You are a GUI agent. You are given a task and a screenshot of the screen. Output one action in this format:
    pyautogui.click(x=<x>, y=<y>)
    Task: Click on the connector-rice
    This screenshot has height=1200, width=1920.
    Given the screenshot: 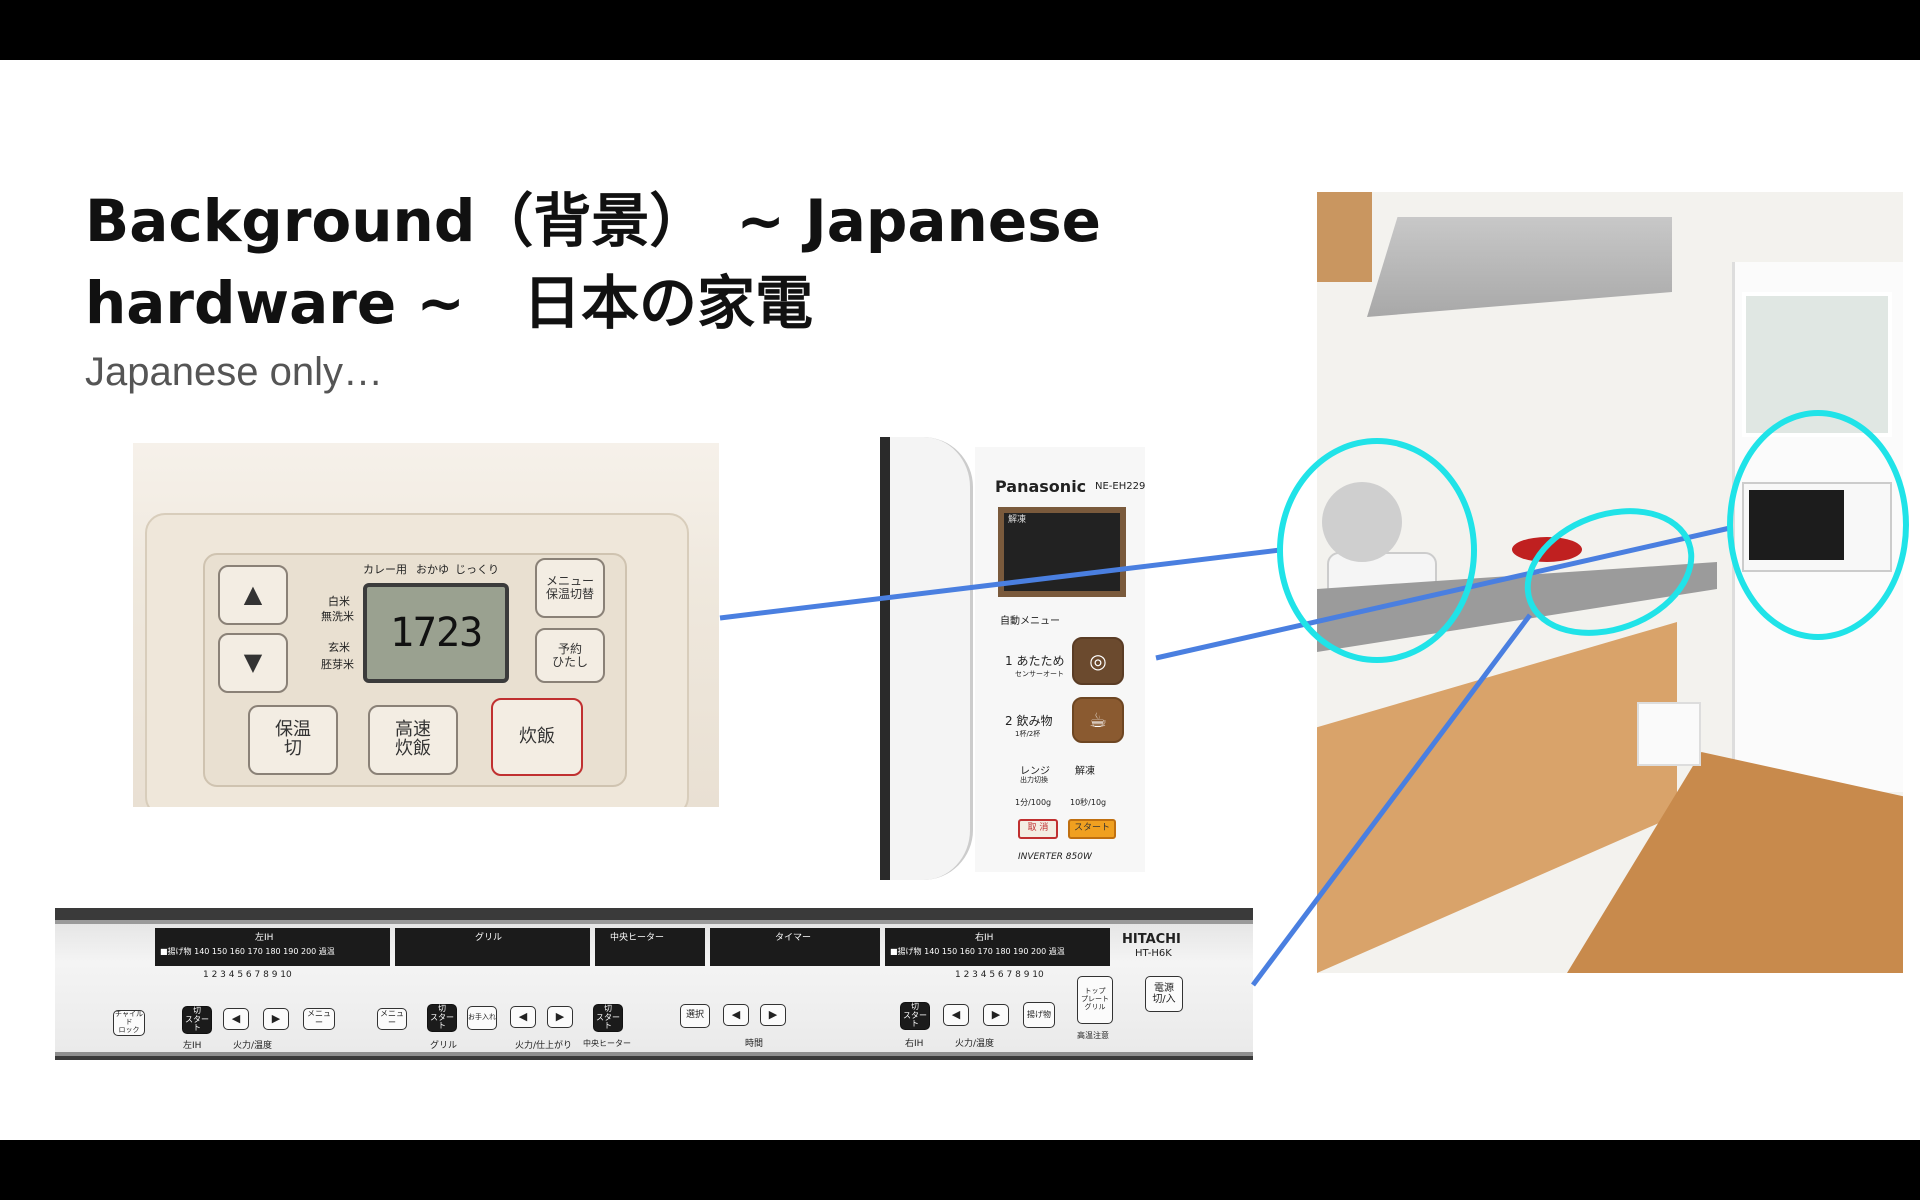 What is the action you would take?
    pyautogui.click(x=1000, y=584)
    